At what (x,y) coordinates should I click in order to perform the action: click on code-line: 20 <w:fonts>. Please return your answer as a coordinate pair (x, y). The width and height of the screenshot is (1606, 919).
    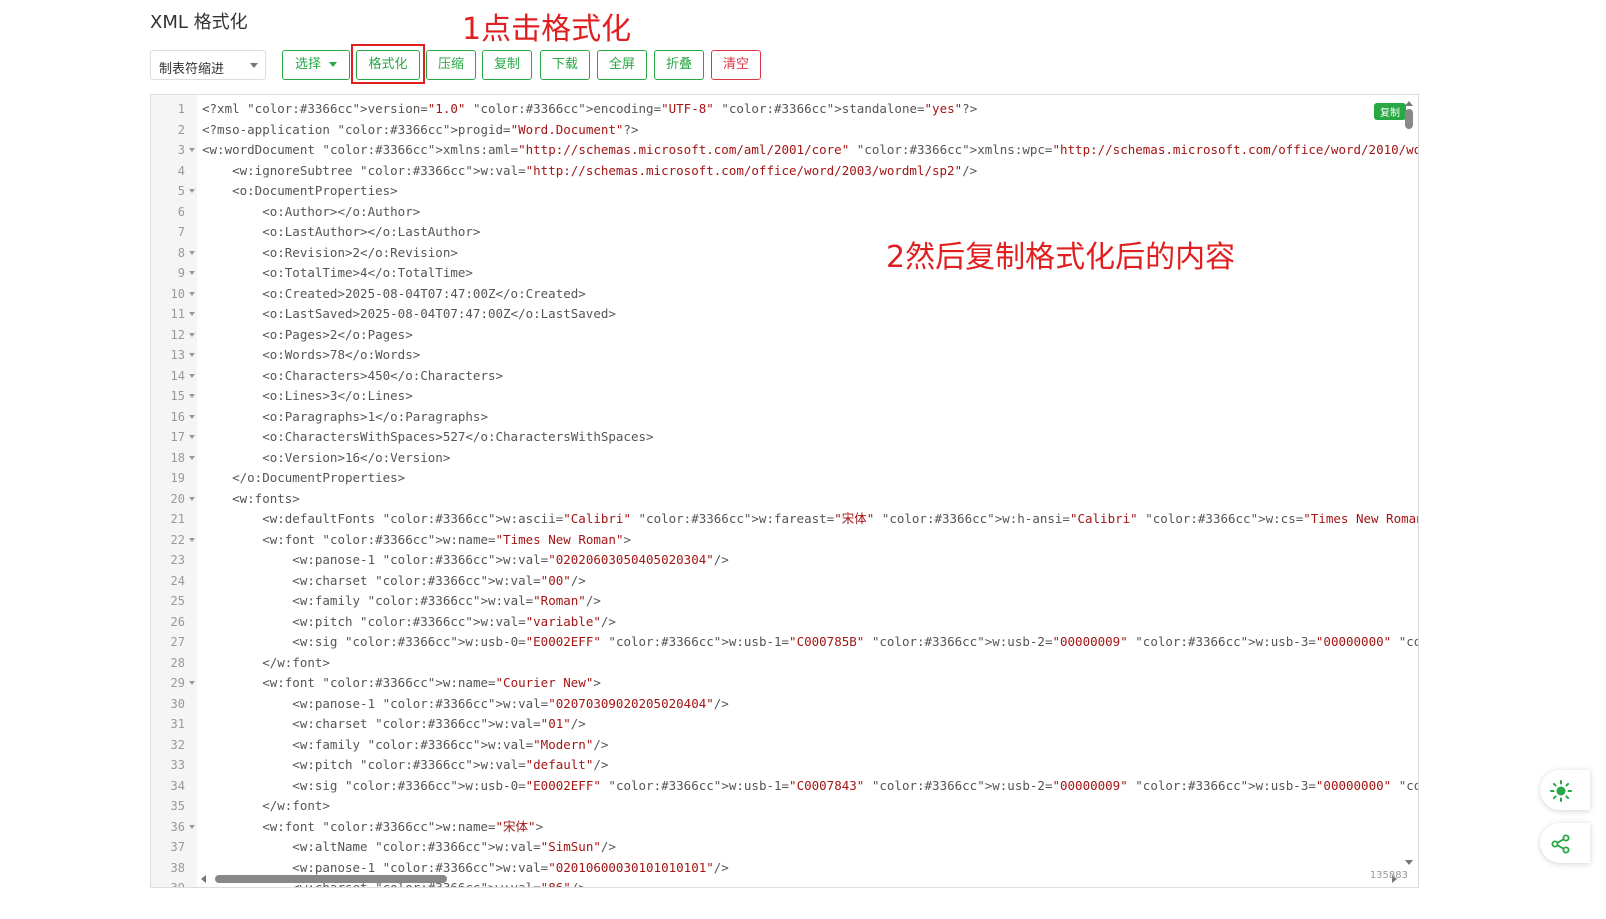
    Looking at the image, I should click on (784, 499).